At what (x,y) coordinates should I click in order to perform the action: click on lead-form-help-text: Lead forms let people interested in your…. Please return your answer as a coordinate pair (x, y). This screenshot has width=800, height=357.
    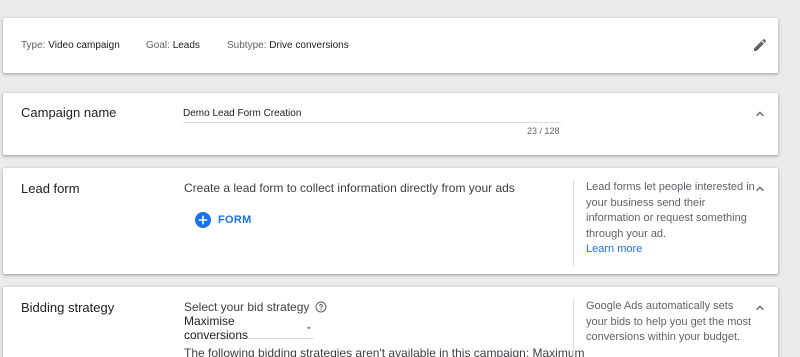
    Looking at the image, I should click on (670, 210).